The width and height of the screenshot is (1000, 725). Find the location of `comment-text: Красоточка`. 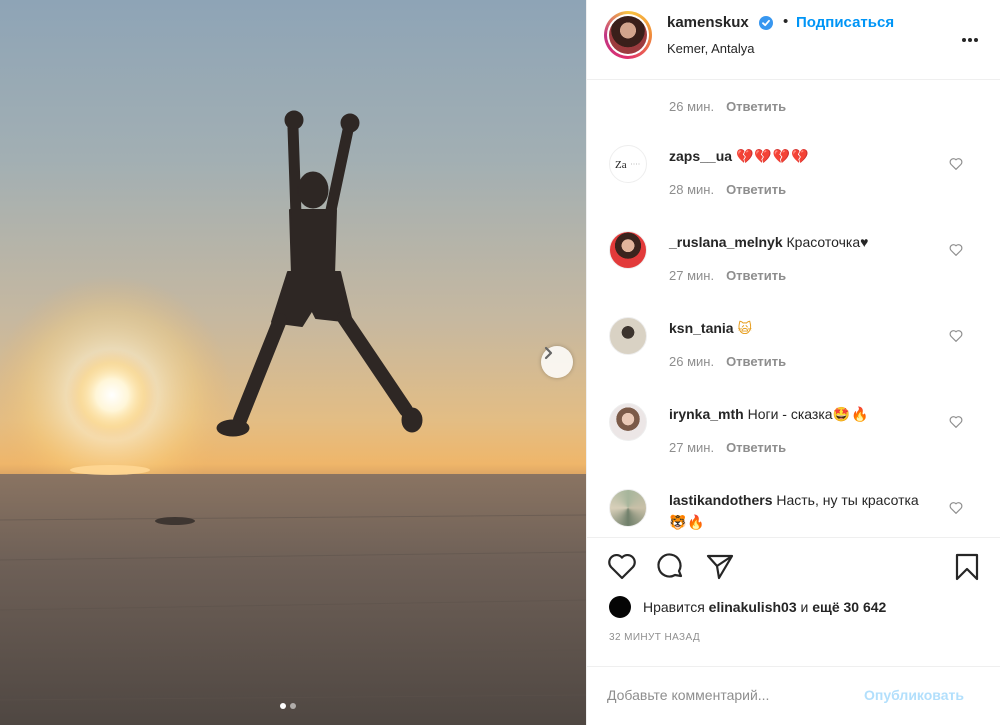

comment-text: Красоточка is located at coordinates (823, 242).